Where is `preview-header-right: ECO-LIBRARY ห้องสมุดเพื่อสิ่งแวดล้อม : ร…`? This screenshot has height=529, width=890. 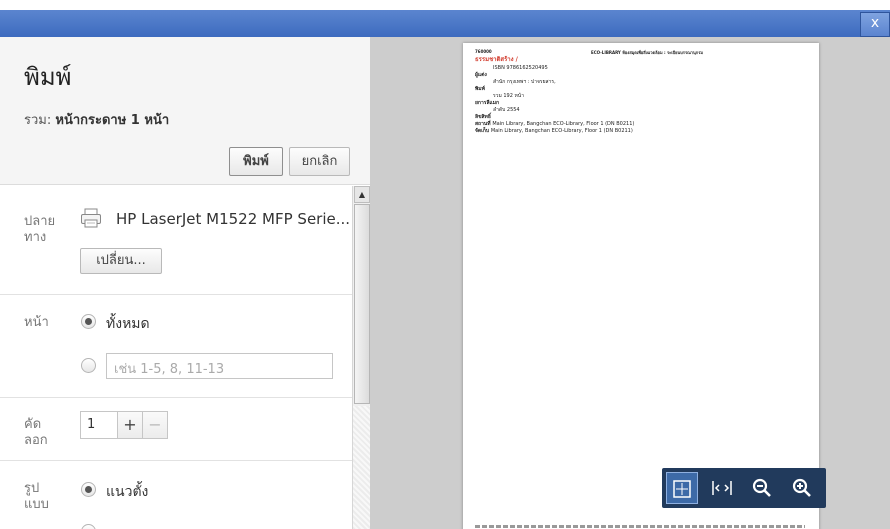 preview-header-right: ECO-LIBRARY ห้องสมุดเพื่อสิ่งแวดล้อม : ร… is located at coordinates (647, 52).